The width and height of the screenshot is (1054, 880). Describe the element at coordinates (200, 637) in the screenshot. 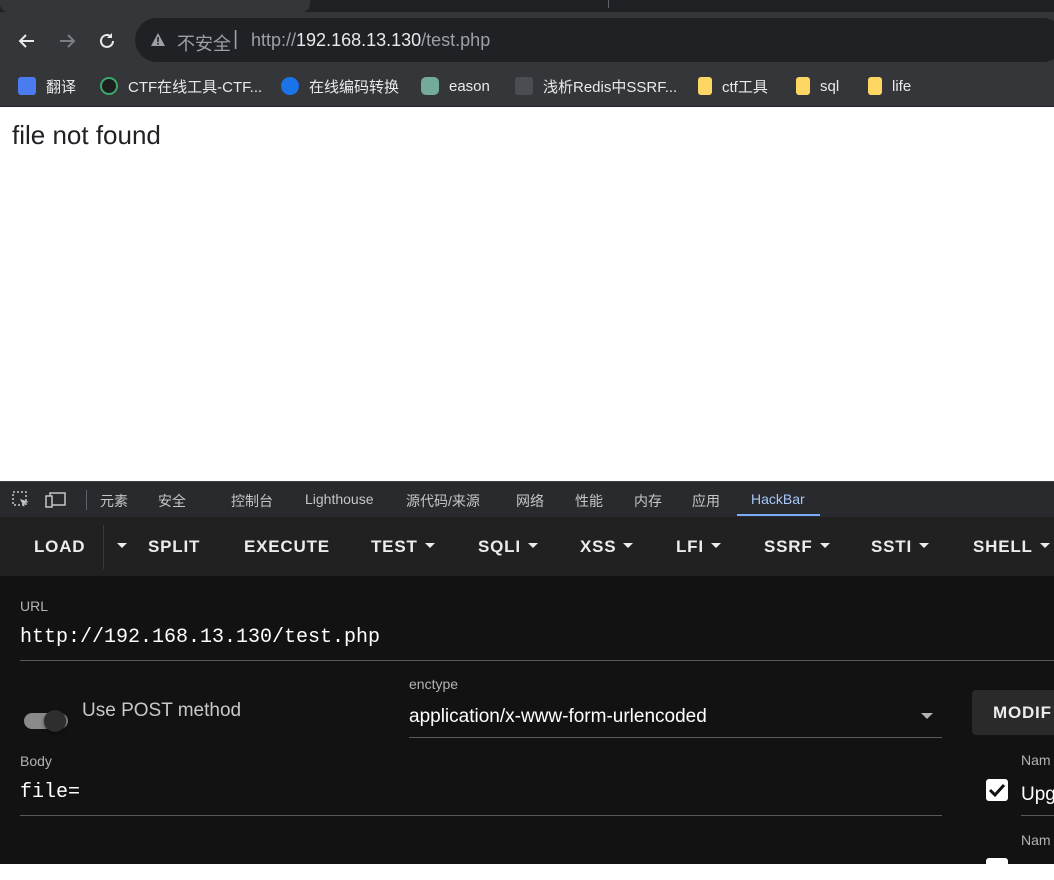

I see `url-input: http://192.168.13.130/test.php` at that location.